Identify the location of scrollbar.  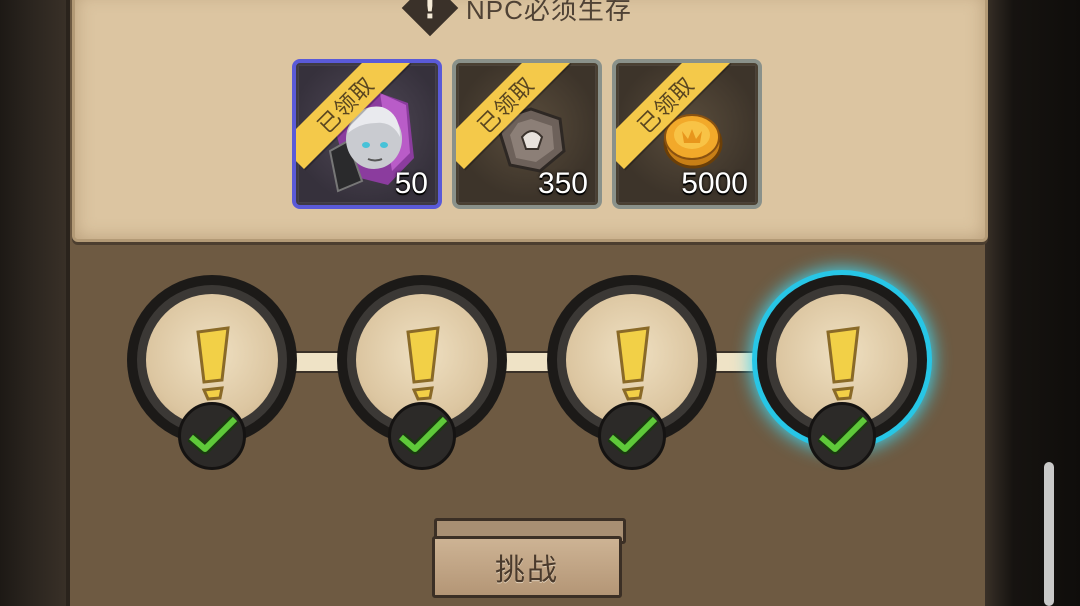
(1049, 534).